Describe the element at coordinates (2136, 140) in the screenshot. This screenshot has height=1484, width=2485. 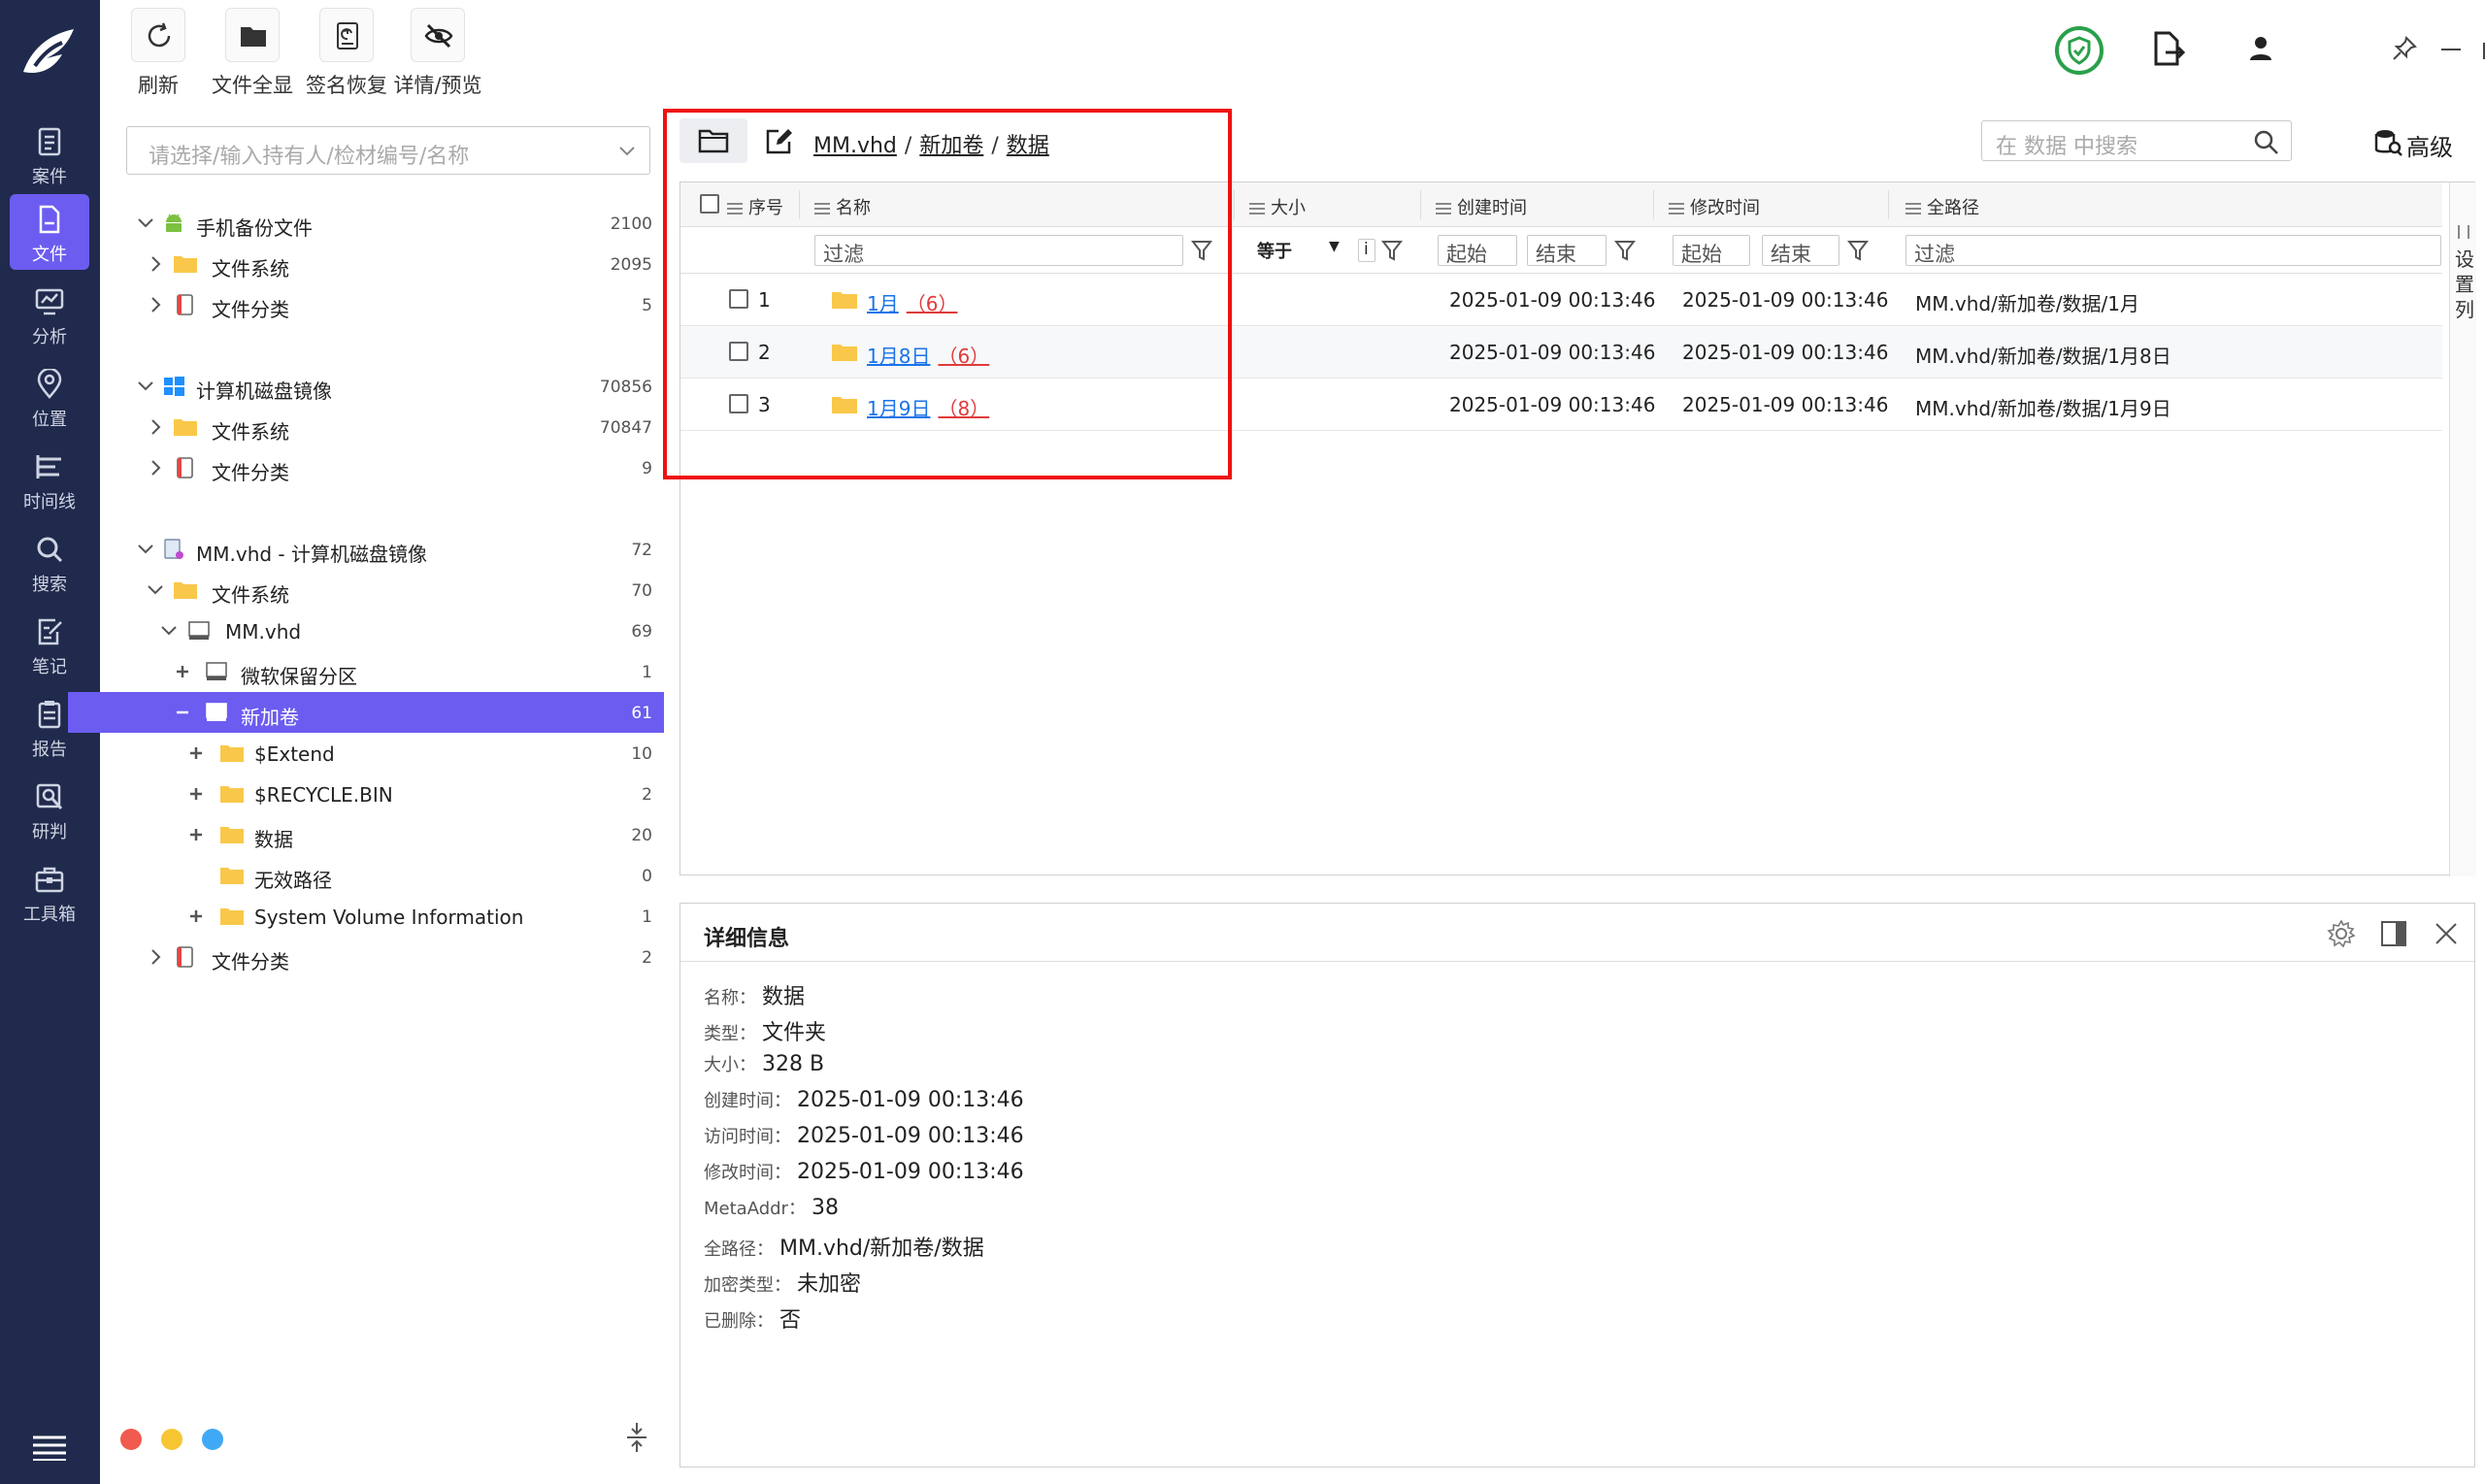
I see `folder-search-input: 在 数据 中搜索` at that location.